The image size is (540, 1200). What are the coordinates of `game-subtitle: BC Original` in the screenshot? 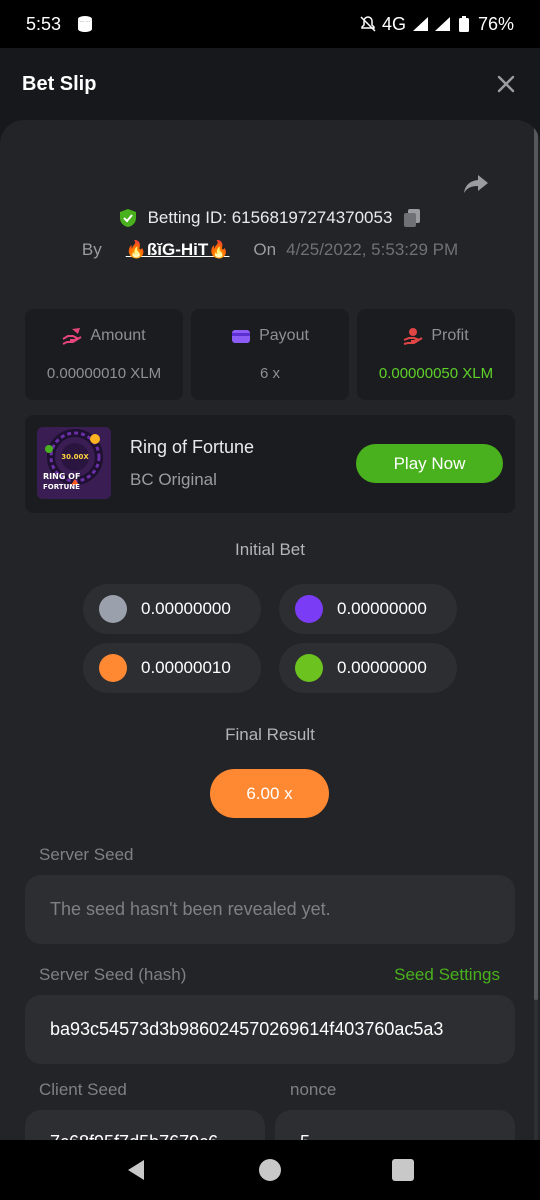 It's located at (173, 479).